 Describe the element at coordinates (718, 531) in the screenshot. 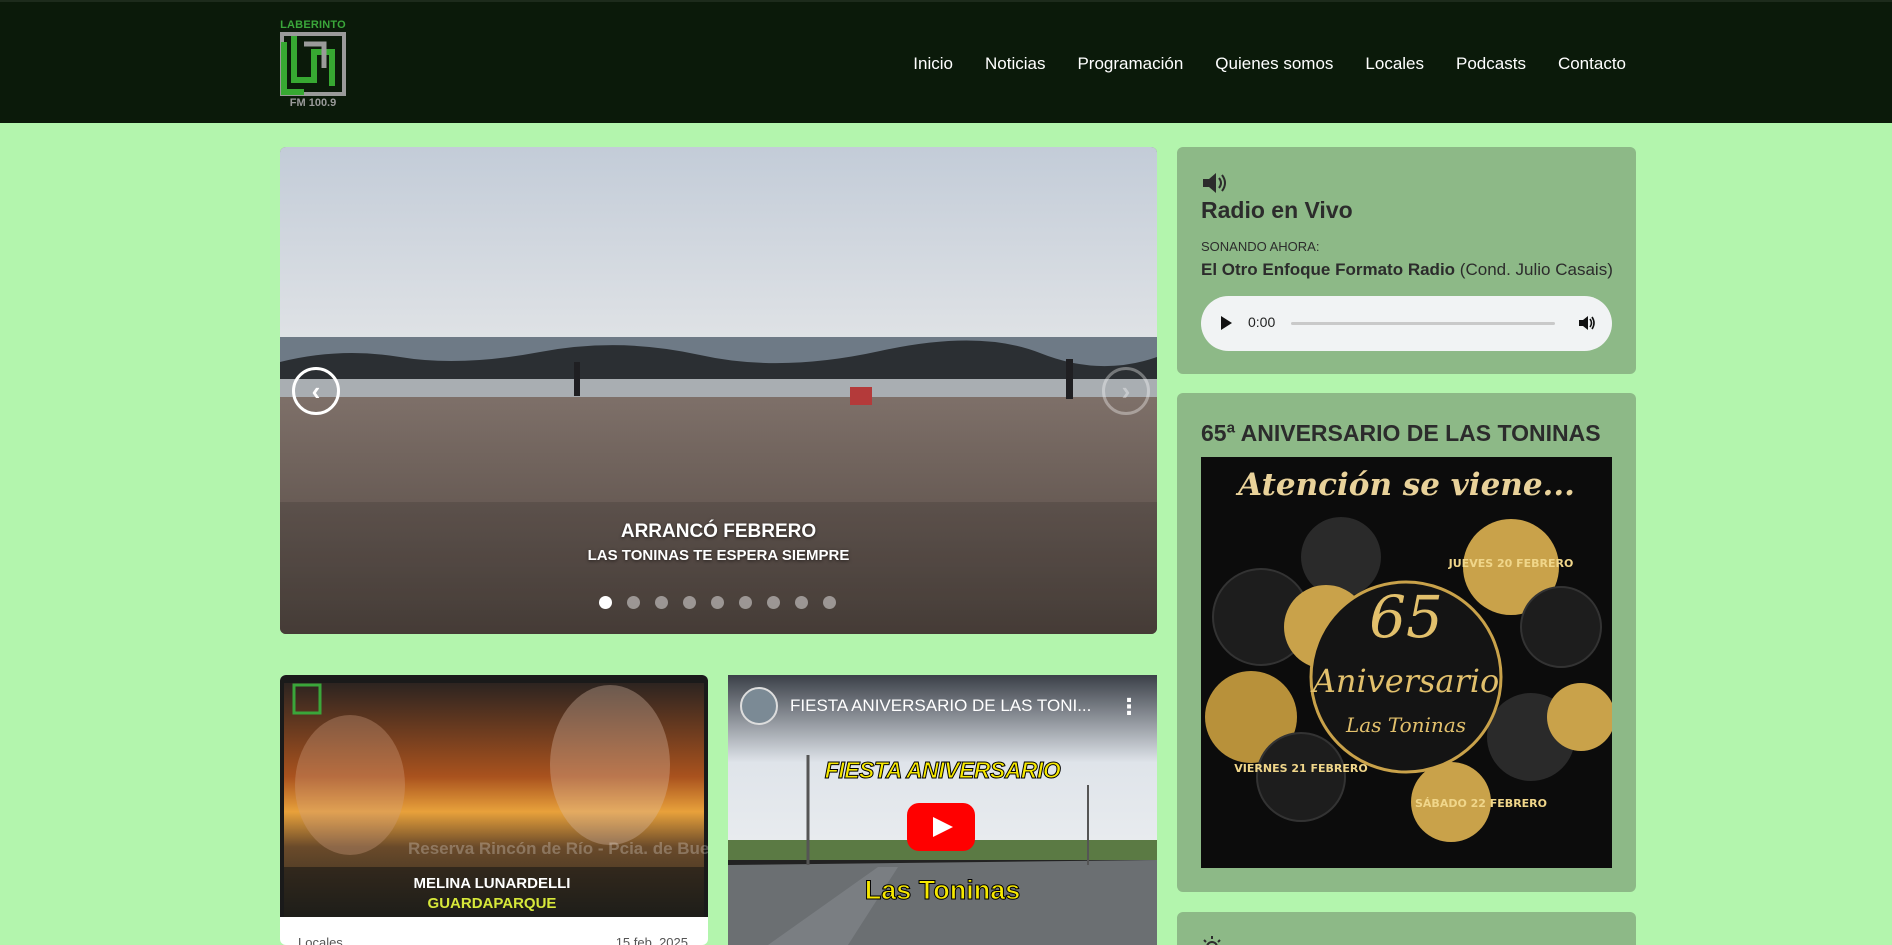

I see `slide-title: ARRANCÓ FEBRERO` at that location.